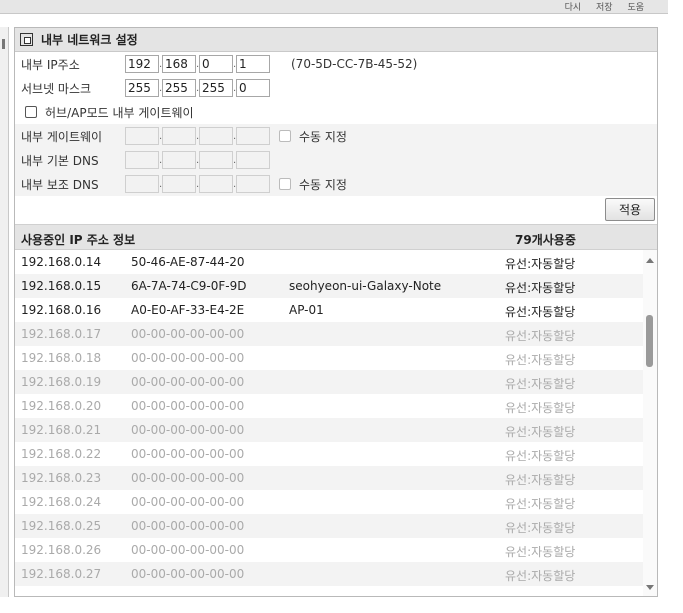 This screenshot has width=683, height=613. I want to click on top-link-help: 도움, so click(635, 8).